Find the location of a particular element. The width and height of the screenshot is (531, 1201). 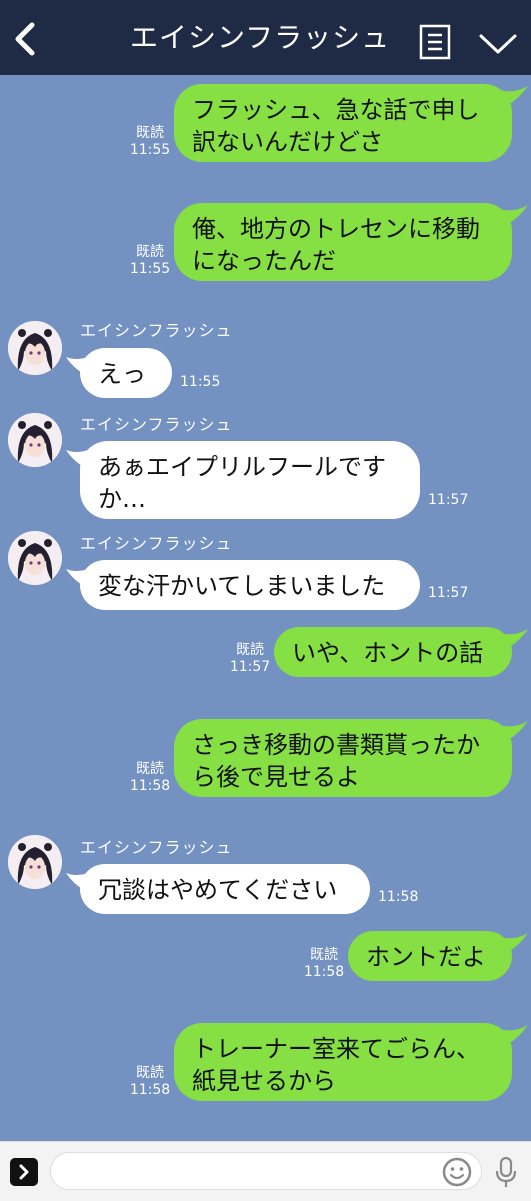

message-bubble: フラッシュ、急な話で申し 訳ないんだけどさ is located at coordinates (343, 123).